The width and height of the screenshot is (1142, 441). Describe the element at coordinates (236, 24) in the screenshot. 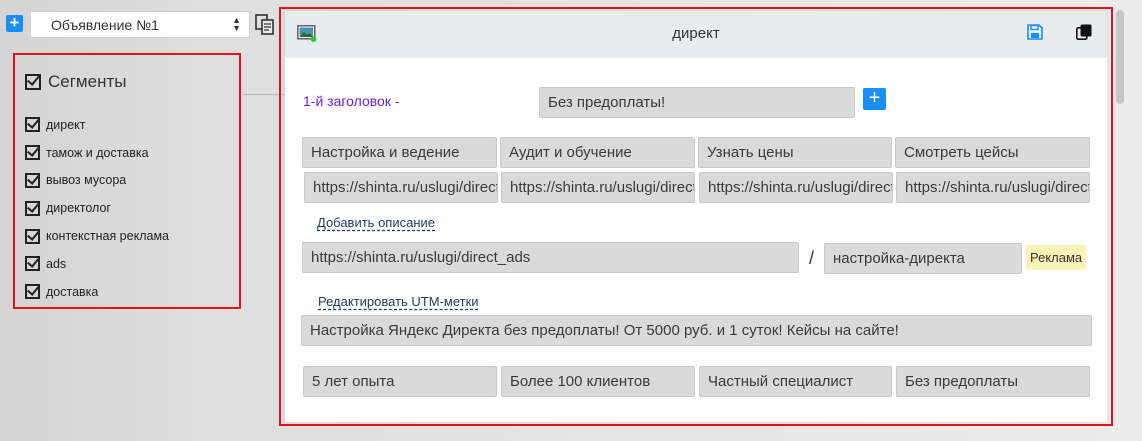

I see `select-arrows-icon: ▲ ▼` at that location.